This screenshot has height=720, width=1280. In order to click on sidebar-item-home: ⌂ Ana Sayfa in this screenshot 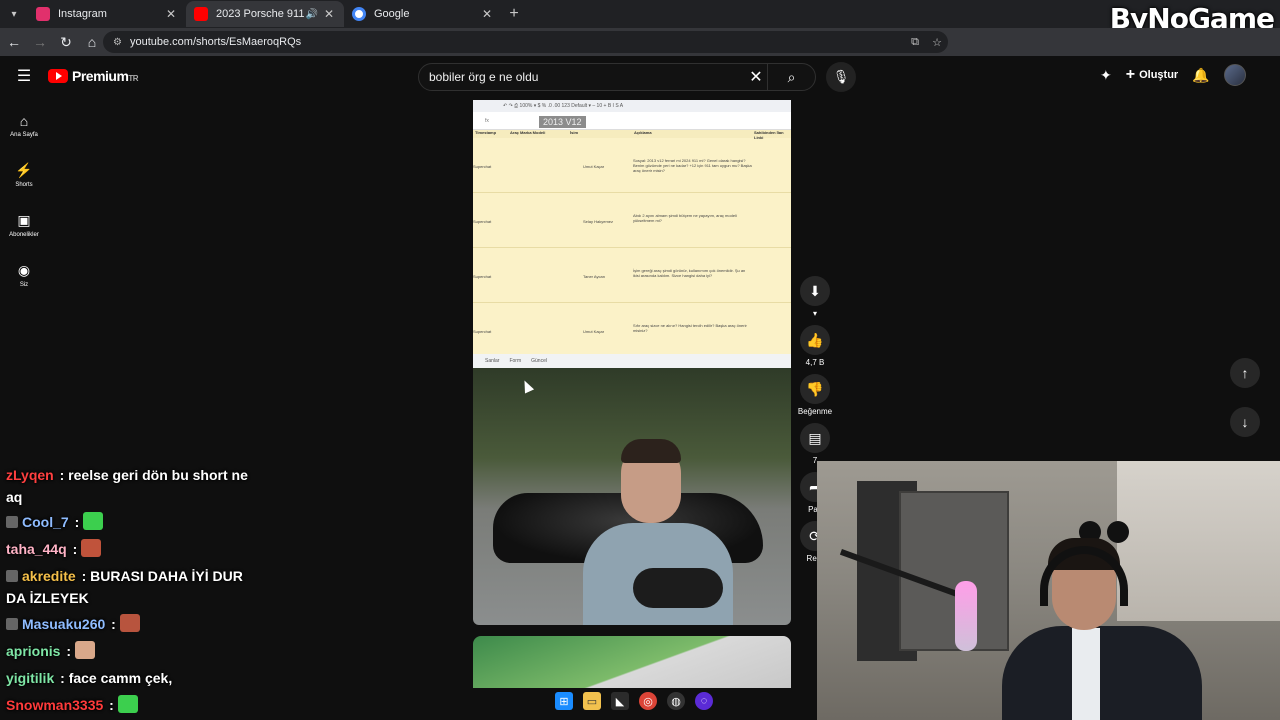, I will do `click(24, 125)`.